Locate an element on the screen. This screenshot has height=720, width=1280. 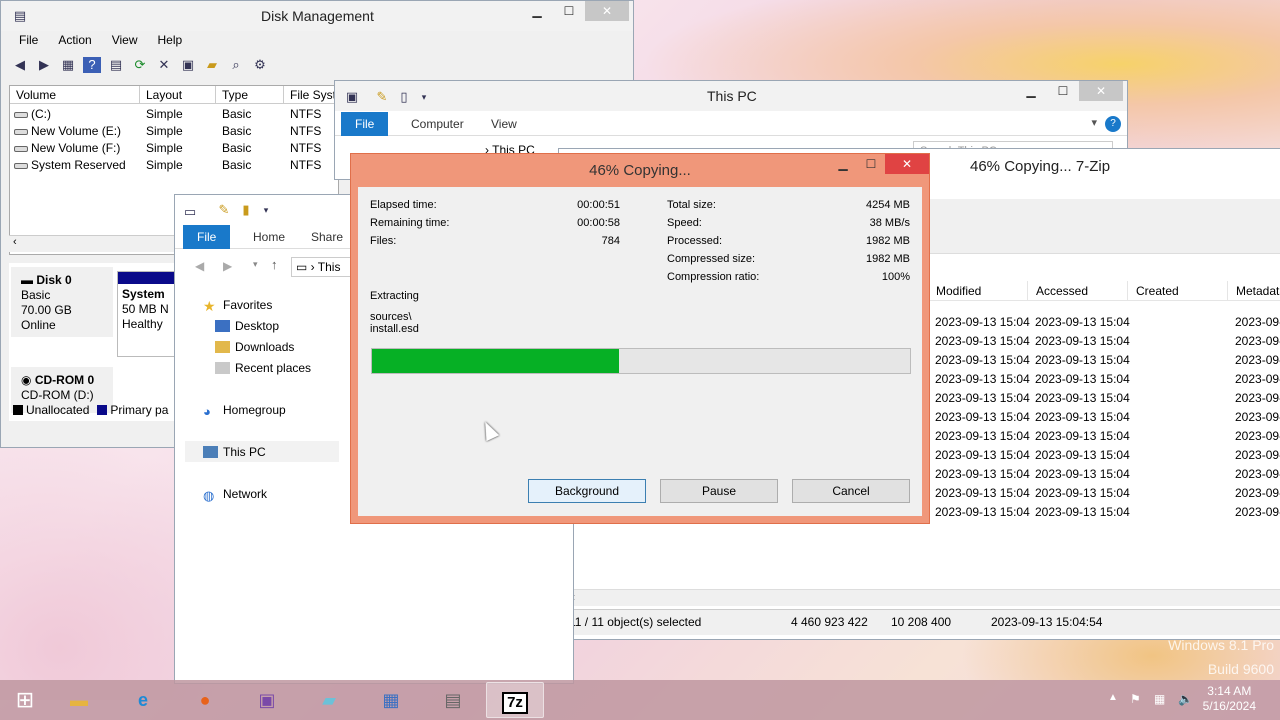
show-hidden-icons: ▲ is located at coordinates (1113, 697).